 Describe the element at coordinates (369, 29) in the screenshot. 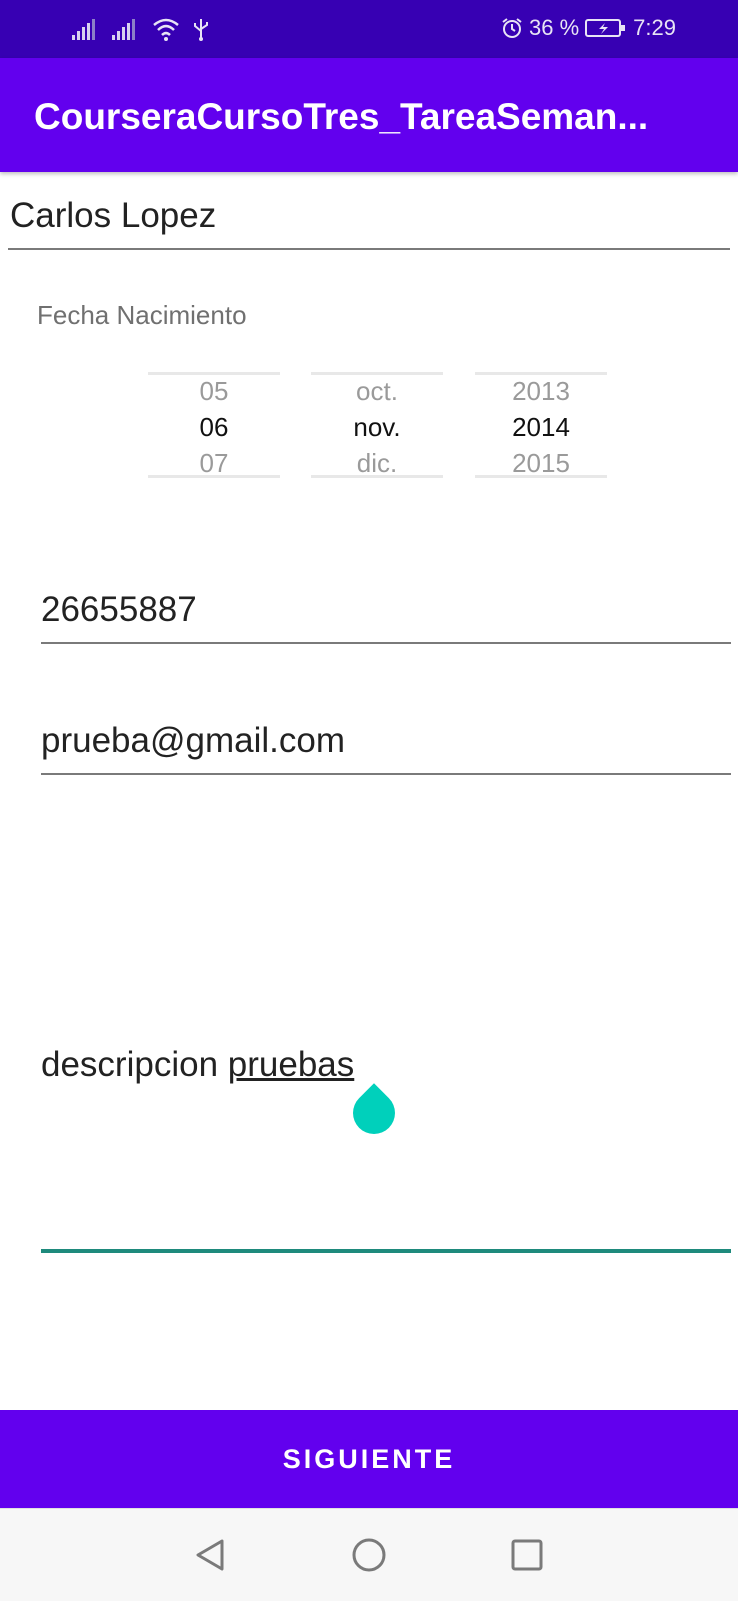

I see `status-bar: 36 % 7:29` at that location.